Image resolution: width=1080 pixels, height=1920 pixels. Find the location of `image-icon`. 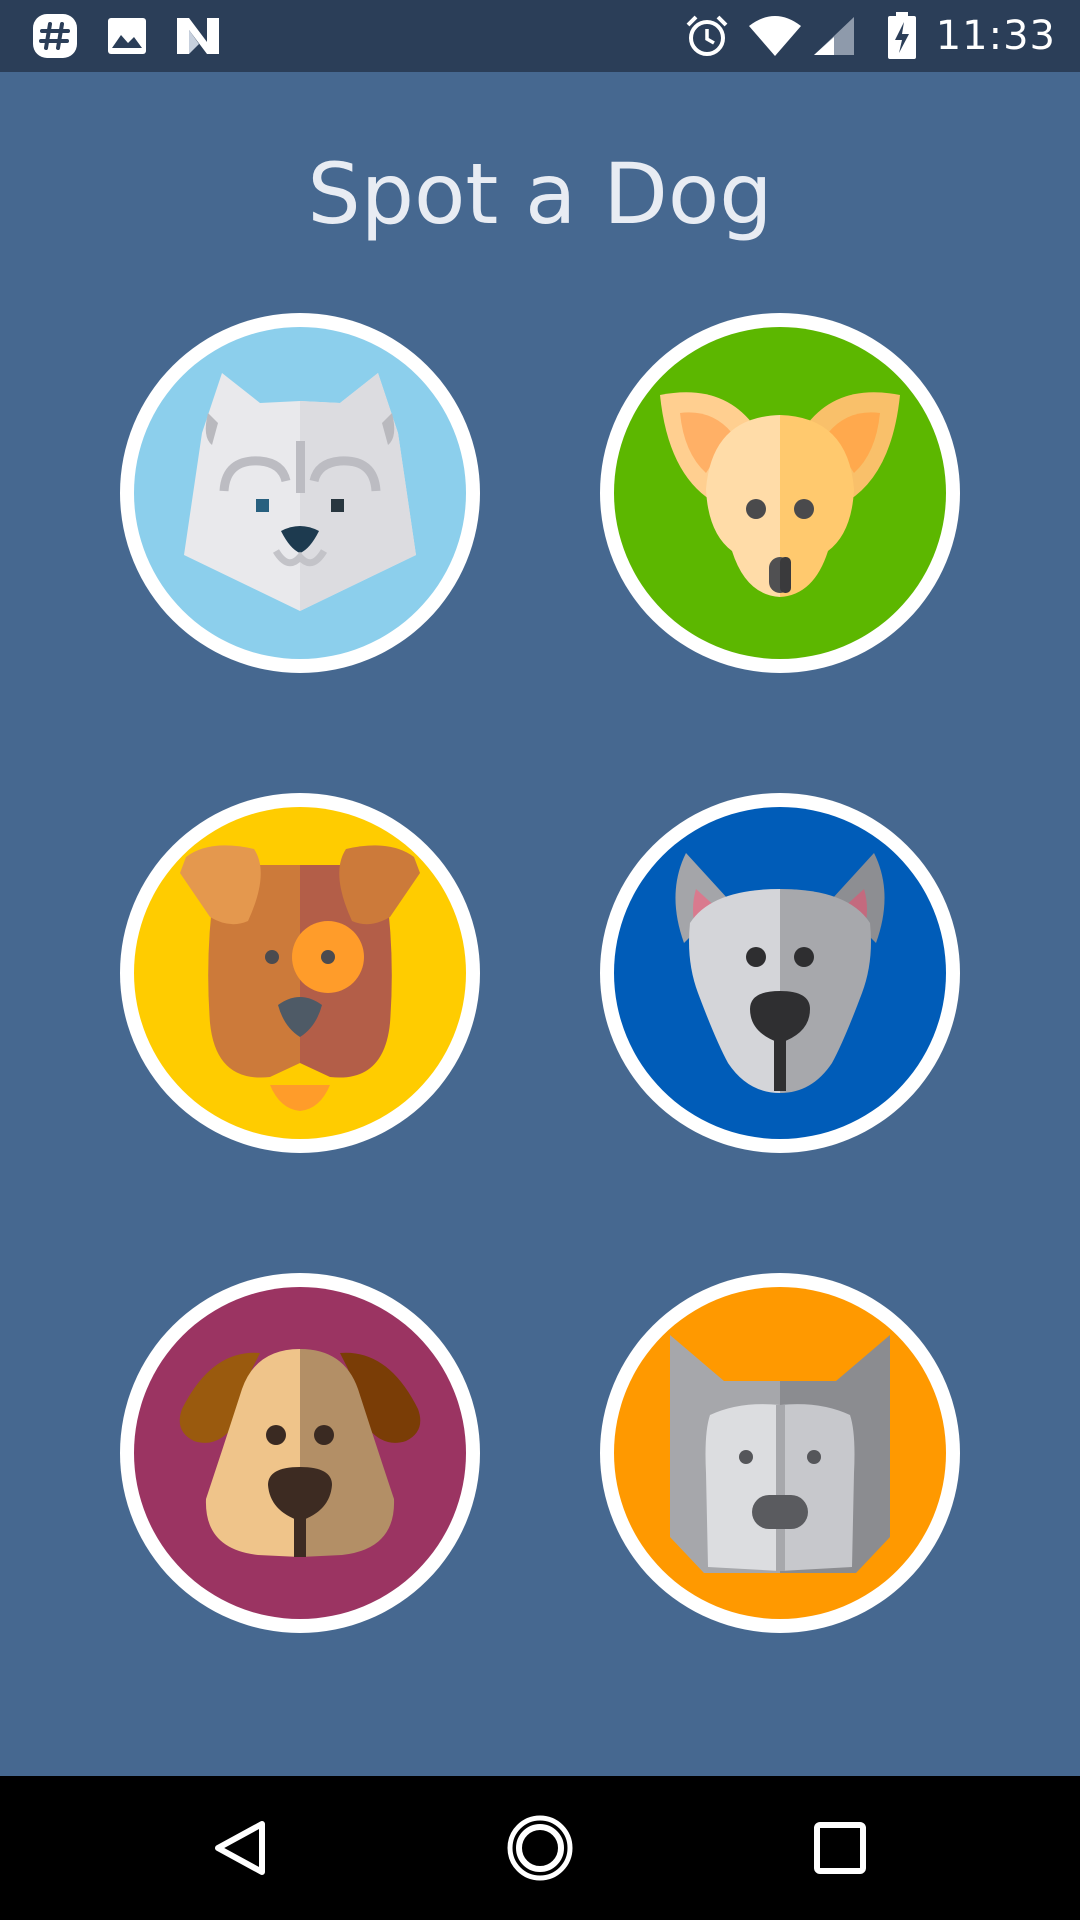

image-icon is located at coordinates (127, 36).